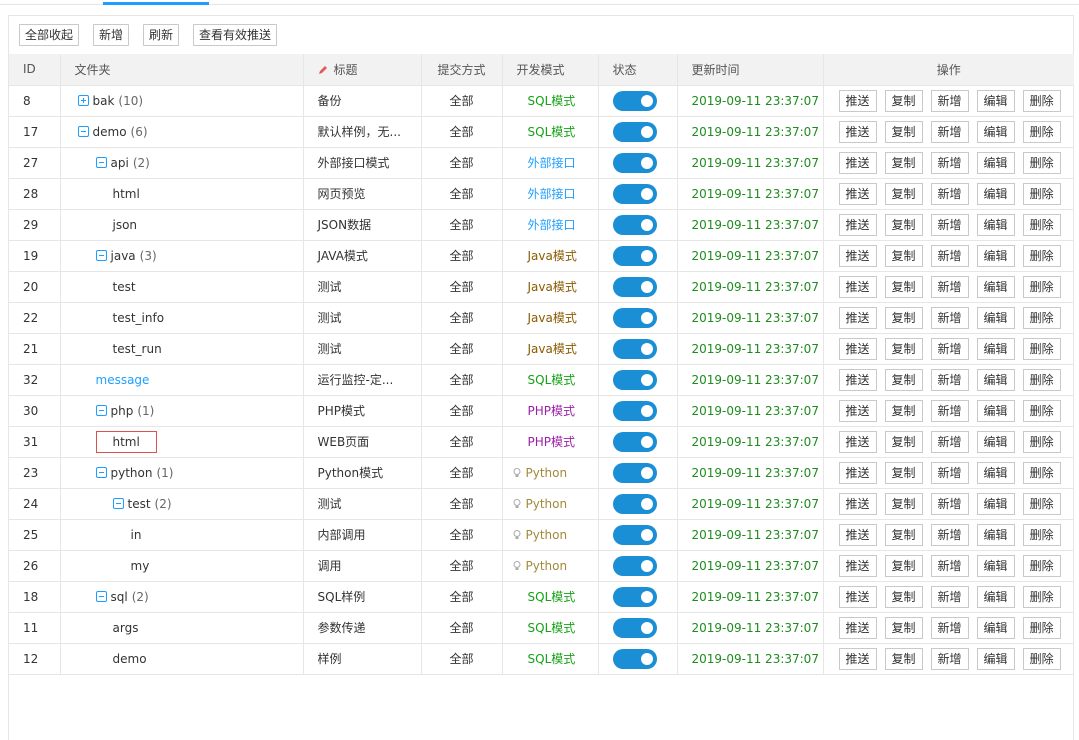 This screenshot has width=1079, height=740. Describe the element at coordinates (132, 473) in the screenshot. I see `folder-name: python` at that location.